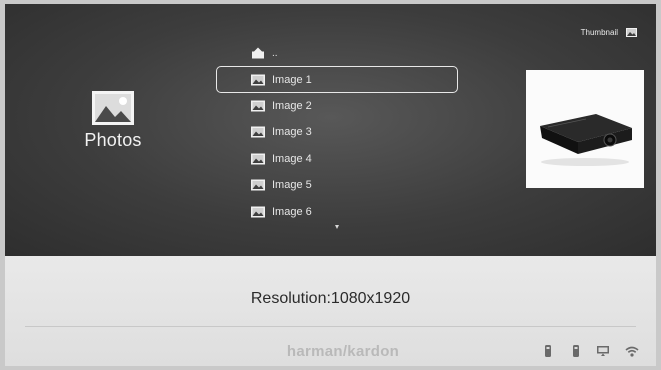  I want to click on projector-image, so click(586, 140).